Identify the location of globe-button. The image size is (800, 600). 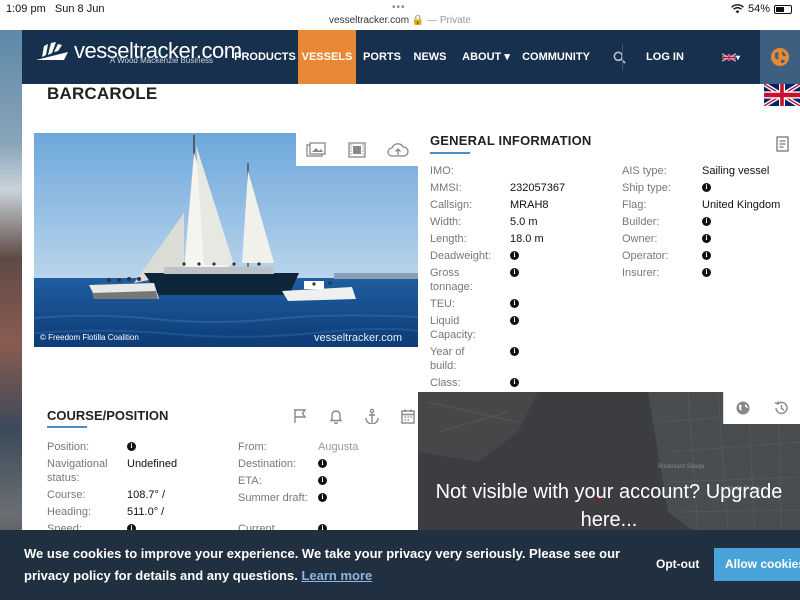
(780, 57).